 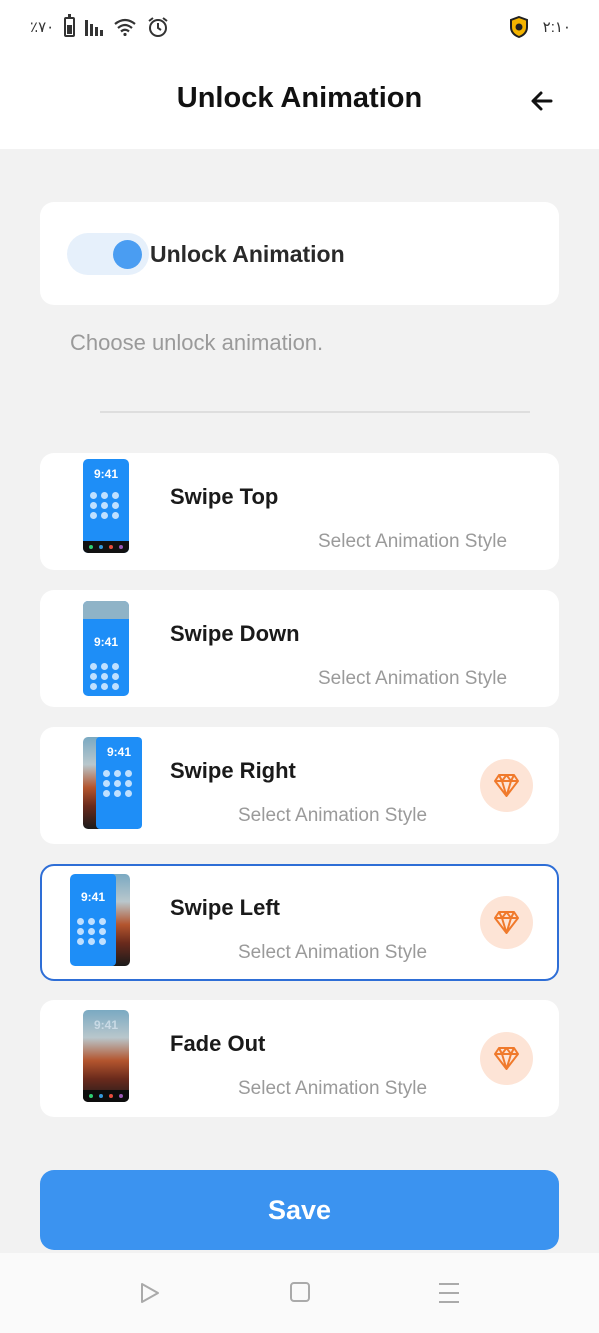 I want to click on unlock-animation-toggle-card: Unlock Animation, so click(x=299, y=253).